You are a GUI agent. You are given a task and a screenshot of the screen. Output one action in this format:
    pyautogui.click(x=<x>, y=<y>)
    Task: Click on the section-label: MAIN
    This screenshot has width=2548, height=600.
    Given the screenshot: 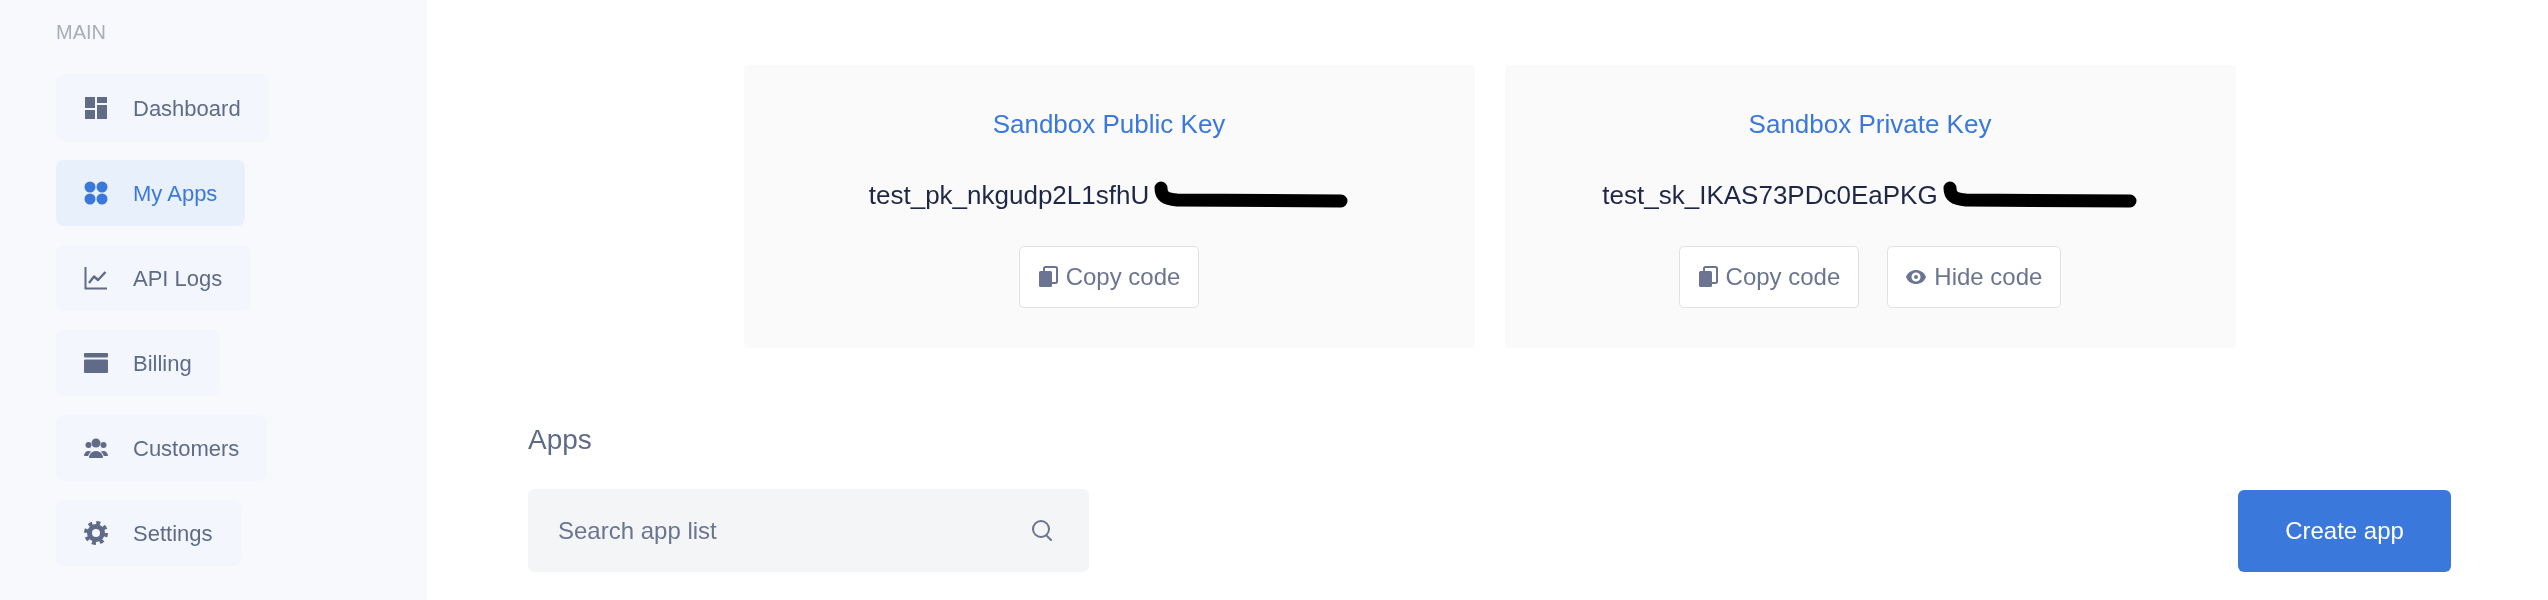 What is the action you would take?
    pyautogui.click(x=81, y=32)
    